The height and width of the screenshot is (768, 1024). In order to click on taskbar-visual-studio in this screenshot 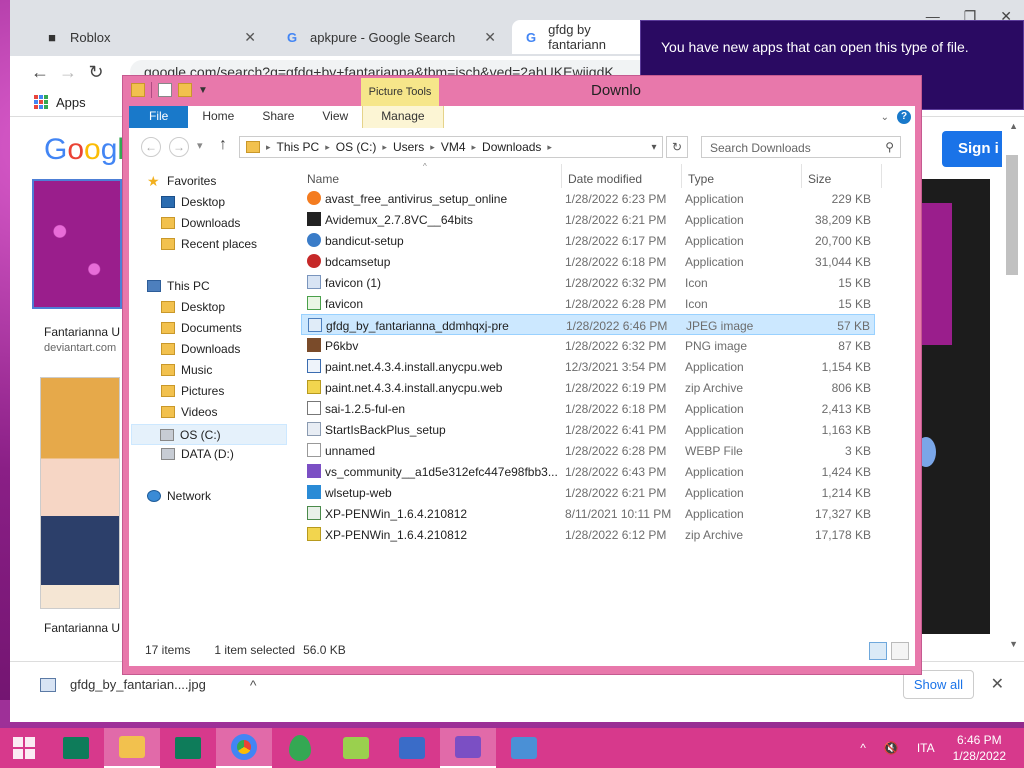, I will do `click(468, 748)`.